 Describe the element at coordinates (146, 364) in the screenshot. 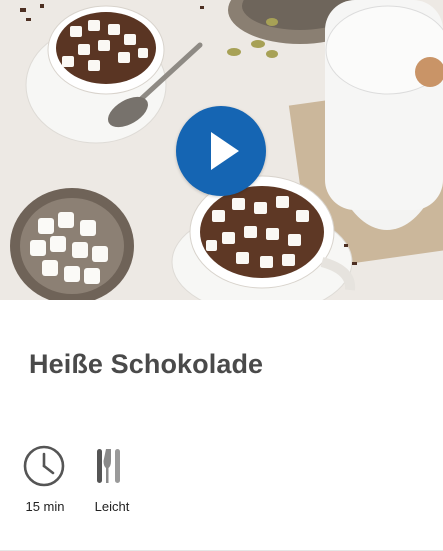

I see `recipe-title: Heiße Schokolade` at that location.